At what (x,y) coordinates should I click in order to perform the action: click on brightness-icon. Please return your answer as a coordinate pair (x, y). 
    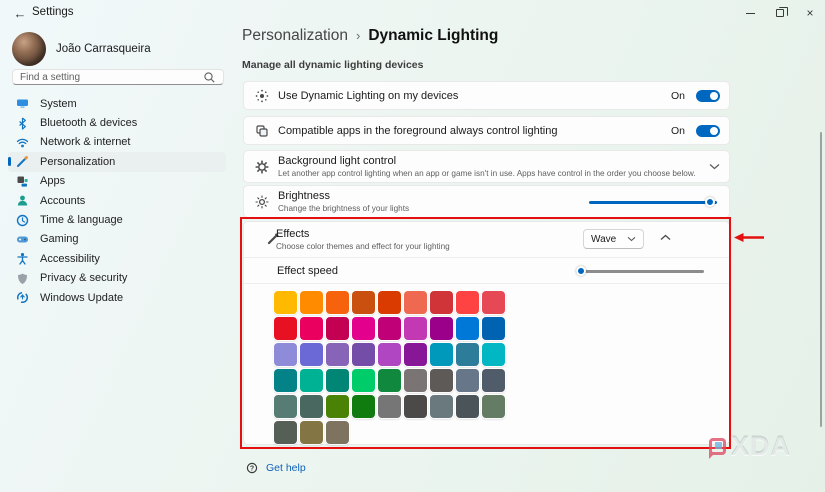
    Looking at the image, I should click on (262, 201).